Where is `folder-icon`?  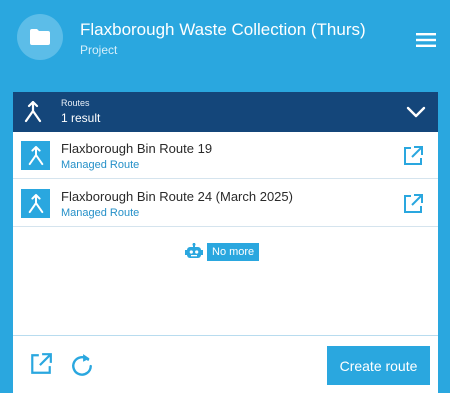
folder-icon is located at coordinates (40, 37).